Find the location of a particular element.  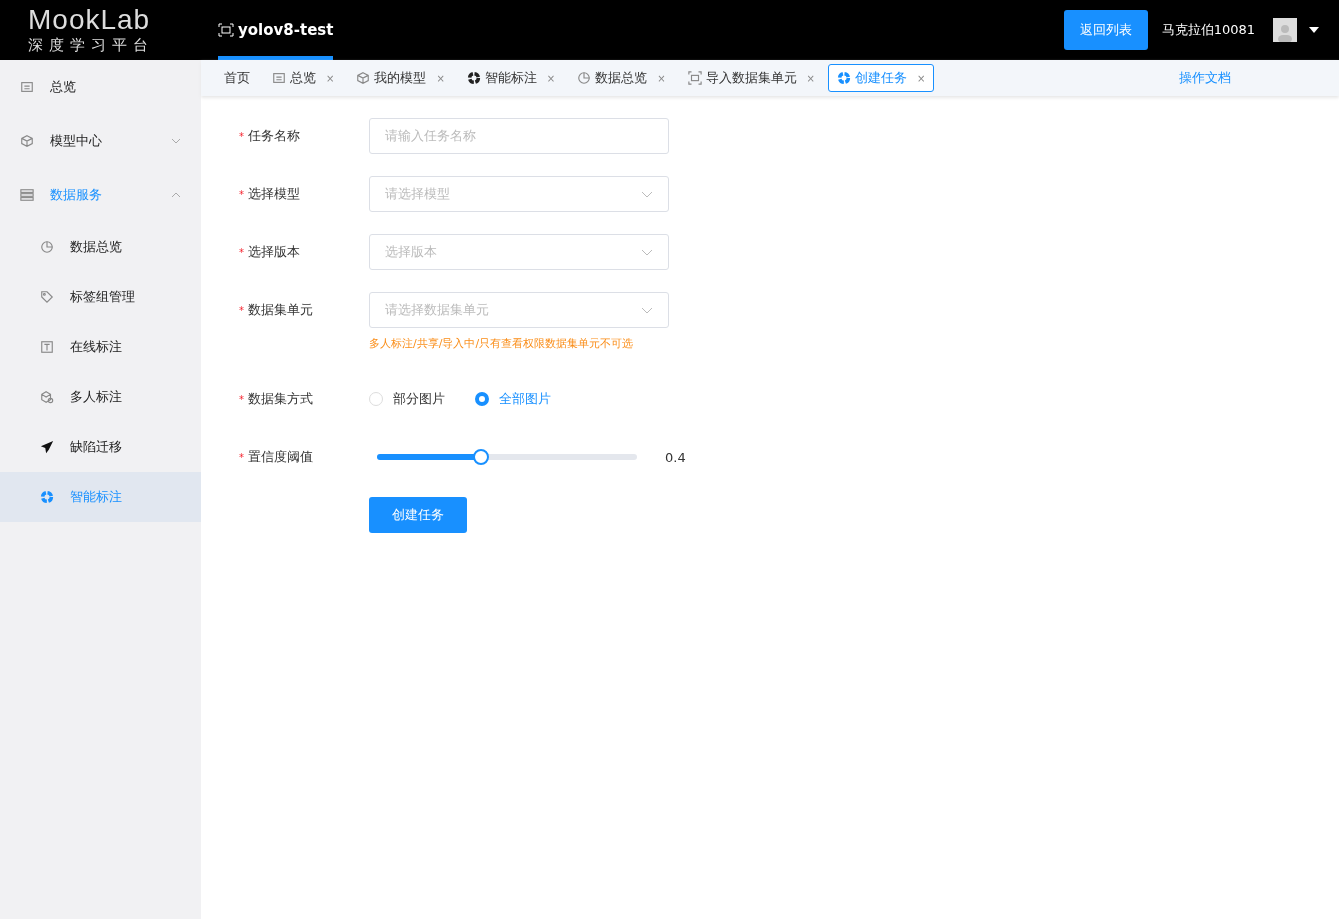

field-label: 选择模型 is located at coordinates (274, 194).